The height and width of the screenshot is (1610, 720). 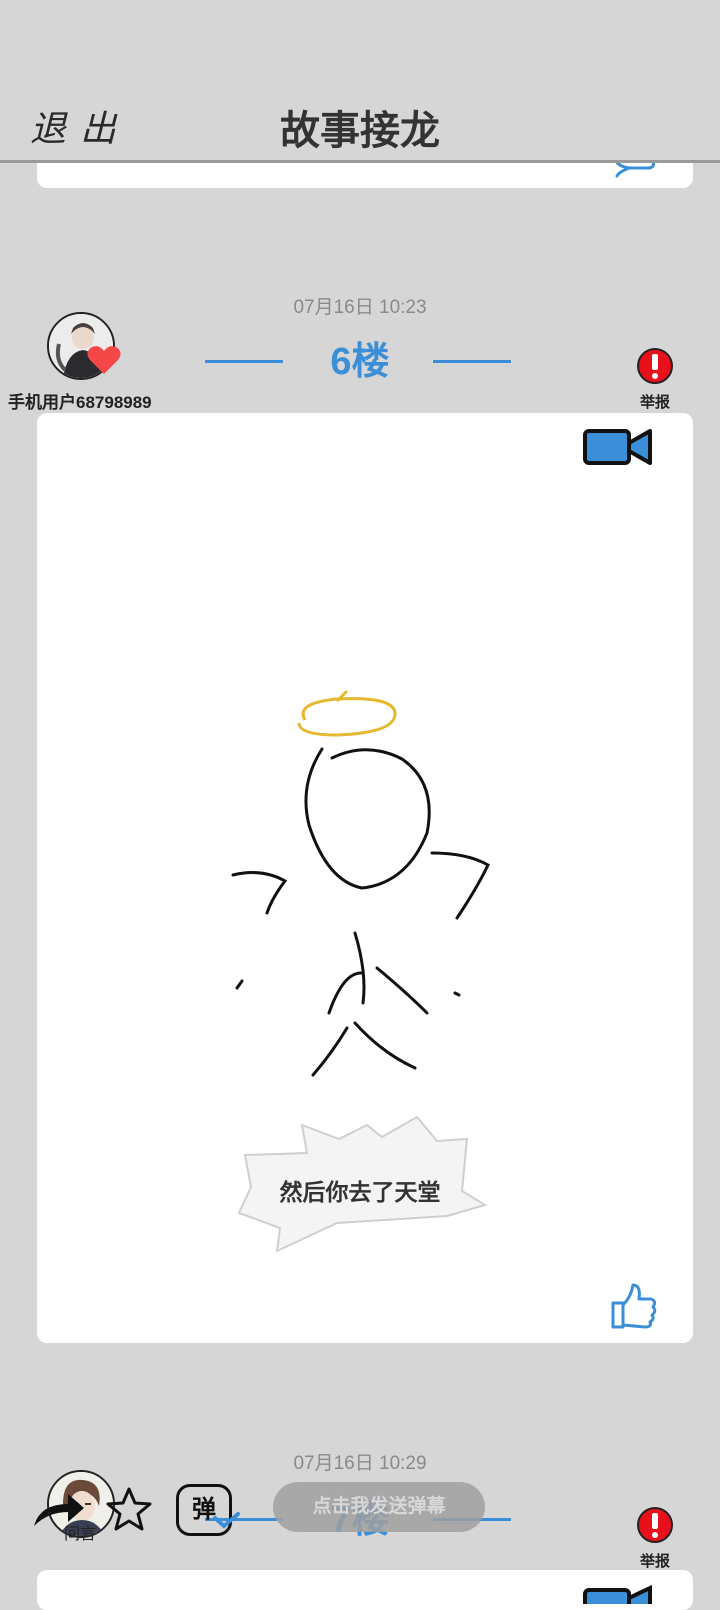 I want to click on post-card, so click(x=365, y=1590).